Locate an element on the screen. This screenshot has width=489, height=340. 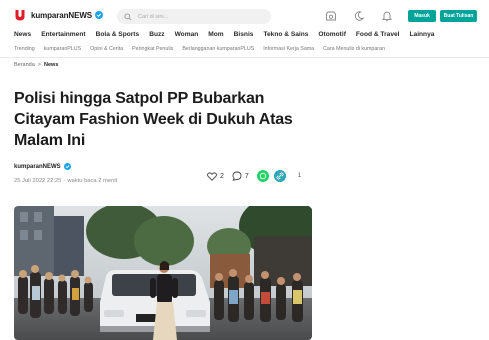
nav-item-bisnis: Bisnis is located at coordinates (244, 36).